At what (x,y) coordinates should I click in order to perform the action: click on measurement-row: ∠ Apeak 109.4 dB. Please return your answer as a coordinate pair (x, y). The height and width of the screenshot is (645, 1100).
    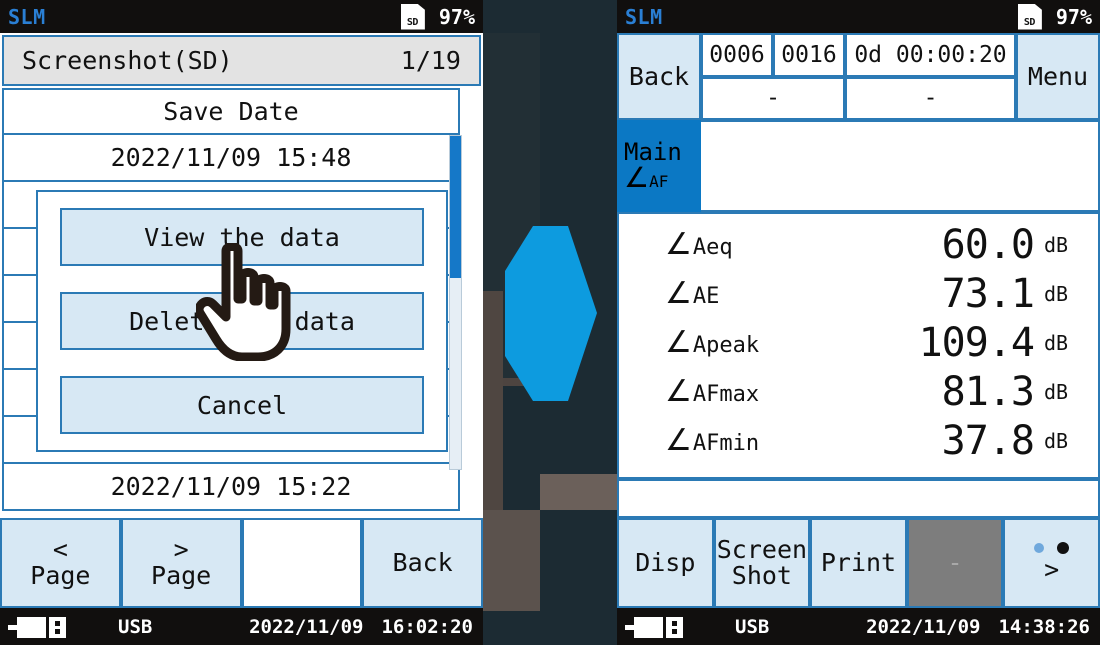
    Looking at the image, I should click on (858, 342).